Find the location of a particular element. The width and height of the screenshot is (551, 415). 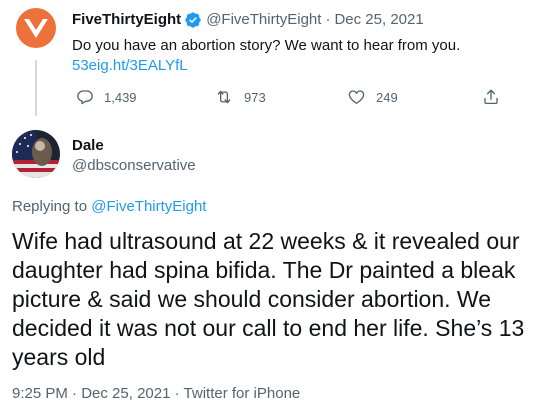

reply-author-name: Dale is located at coordinates (88, 146).